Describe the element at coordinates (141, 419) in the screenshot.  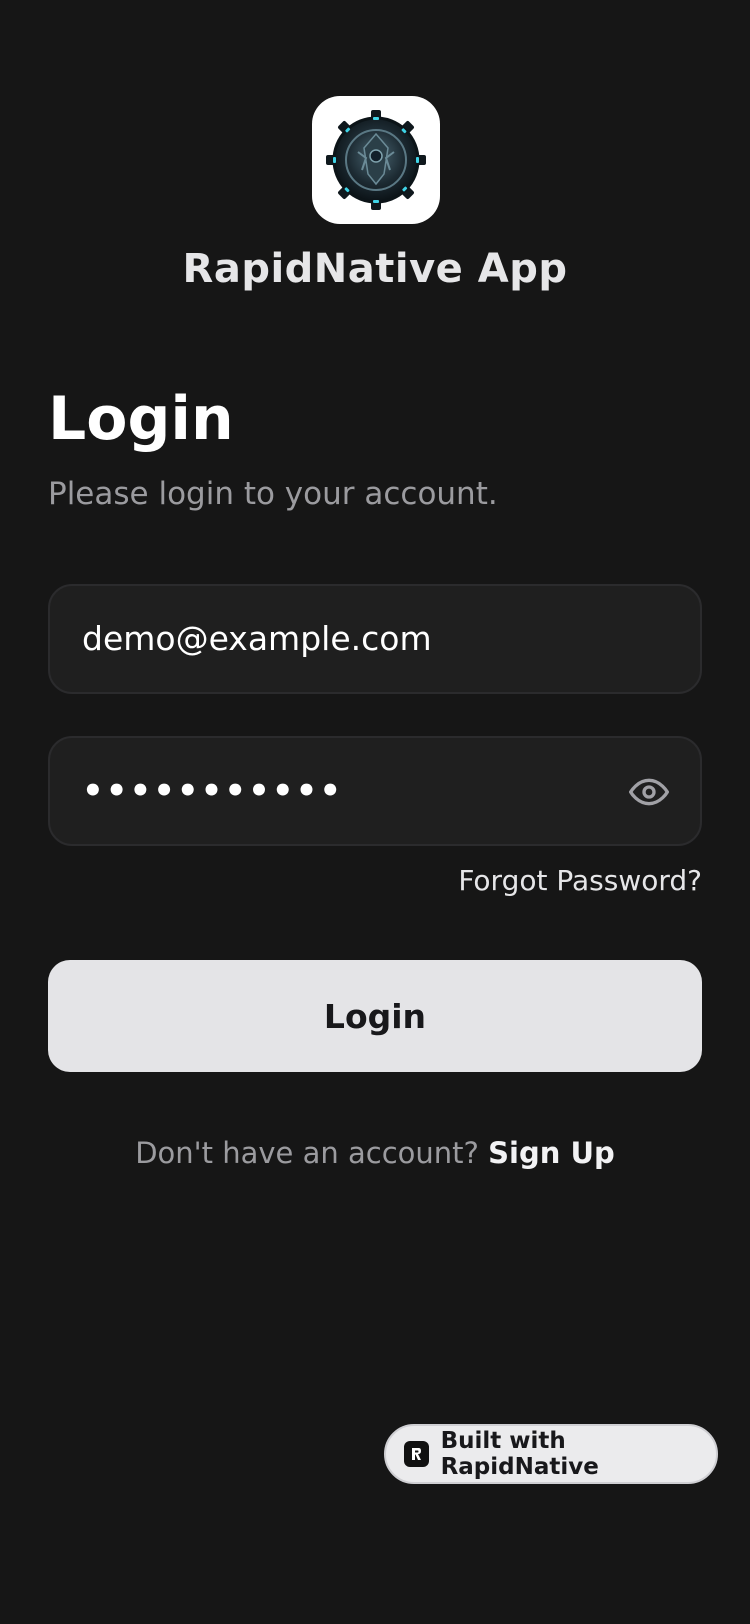
I see `page-title: Login` at that location.